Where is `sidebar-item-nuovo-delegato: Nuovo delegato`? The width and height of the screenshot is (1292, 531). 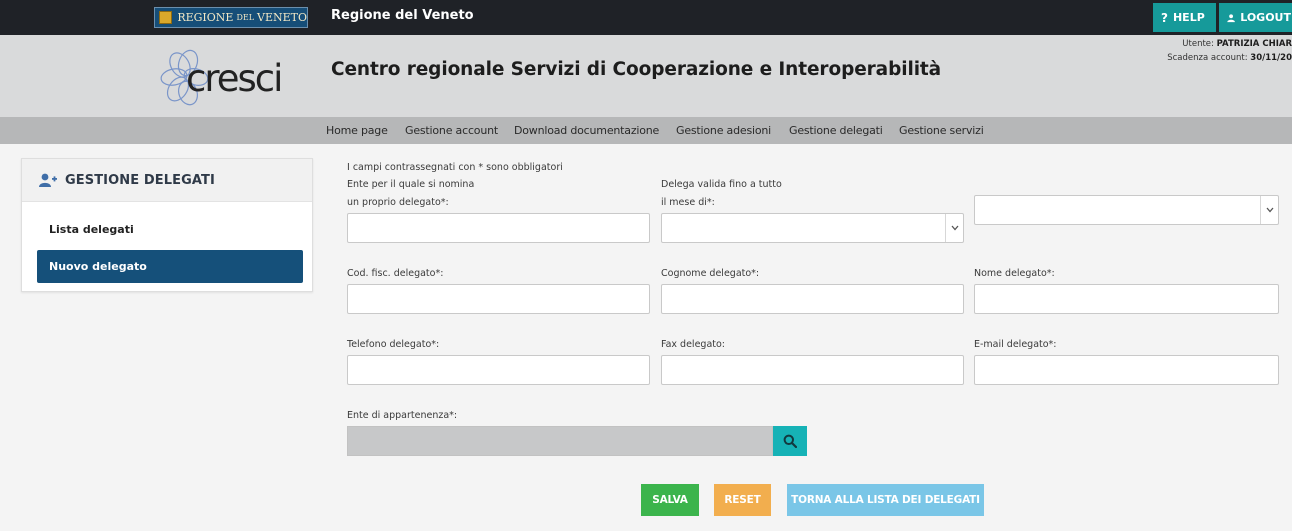 sidebar-item-nuovo-delegato: Nuovo delegato is located at coordinates (170, 266).